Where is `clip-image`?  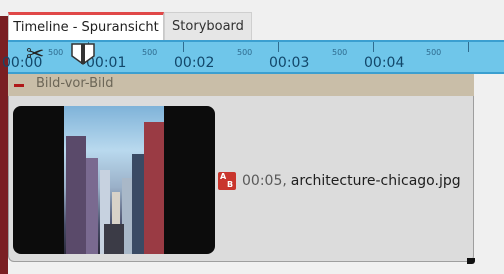
clip-image is located at coordinates (114, 180).